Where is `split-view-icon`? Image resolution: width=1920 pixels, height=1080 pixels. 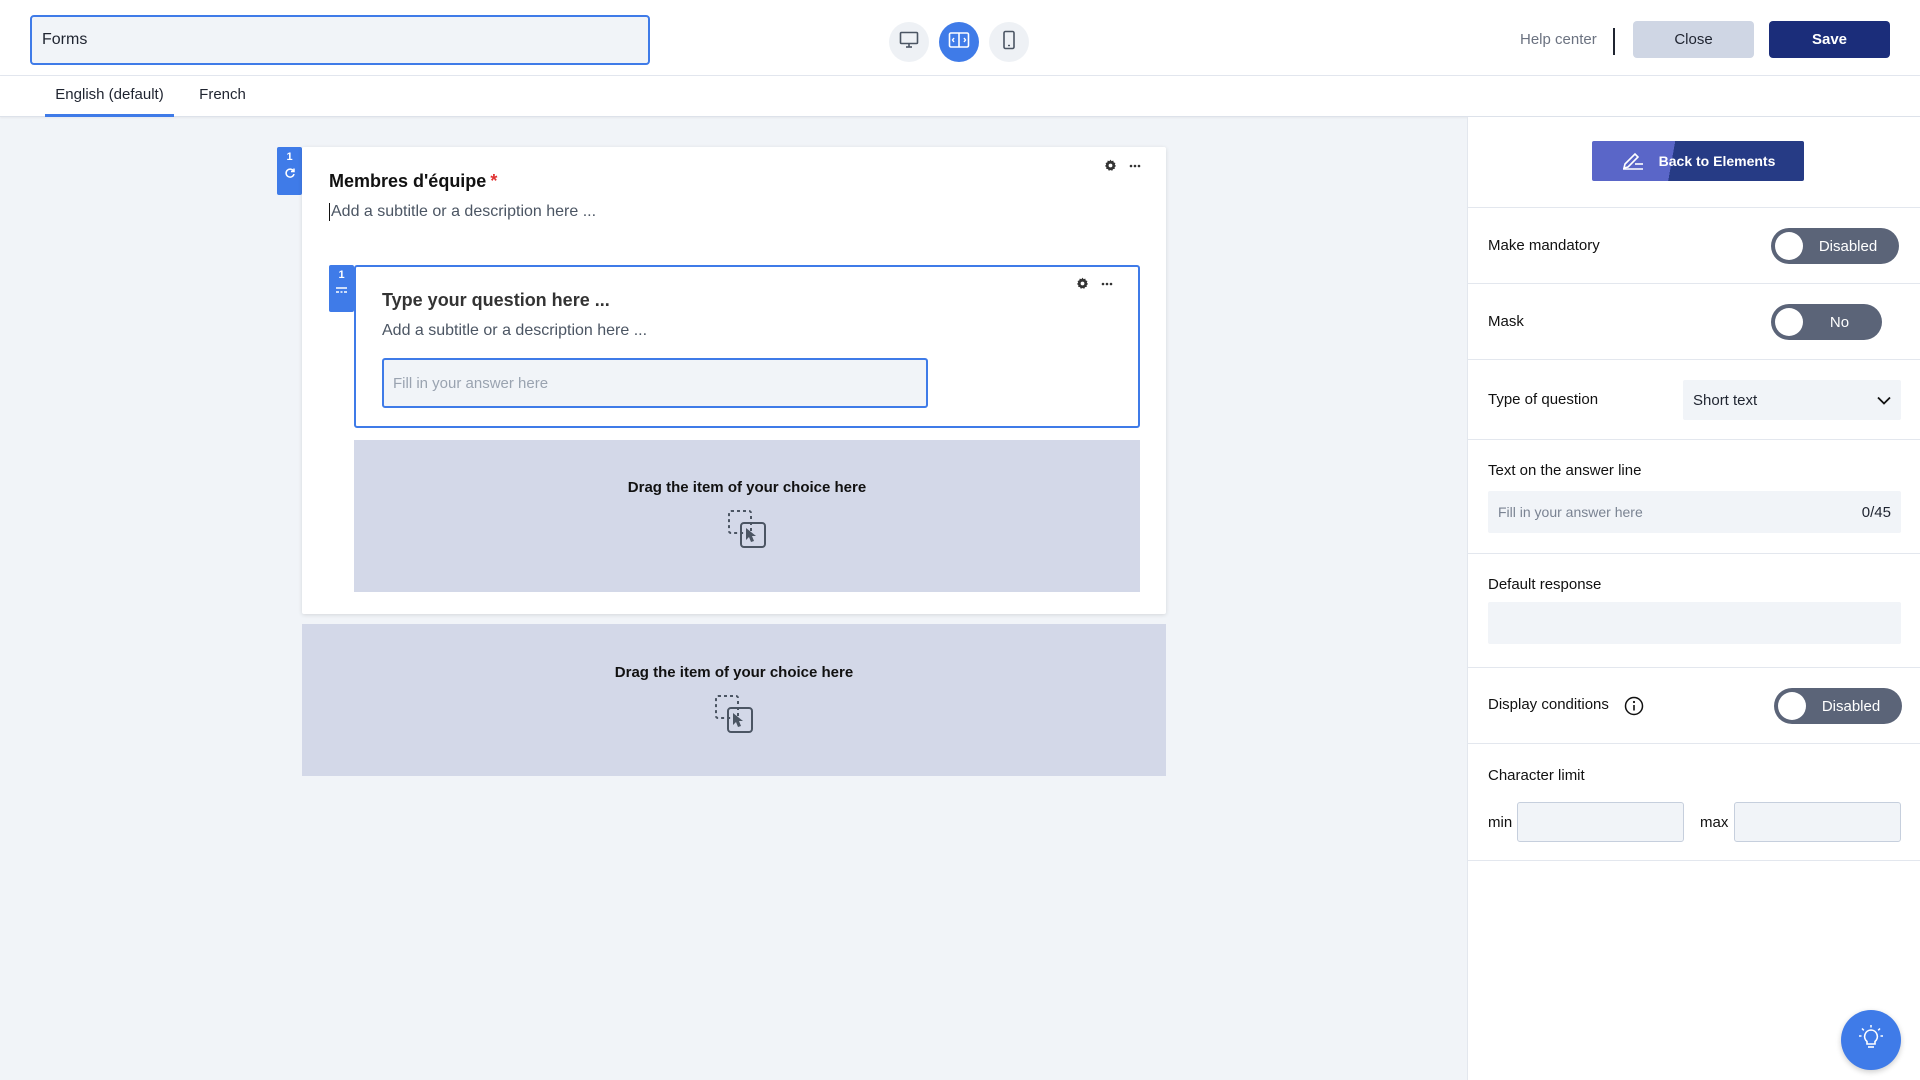 split-view-icon is located at coordinates (959, 42).